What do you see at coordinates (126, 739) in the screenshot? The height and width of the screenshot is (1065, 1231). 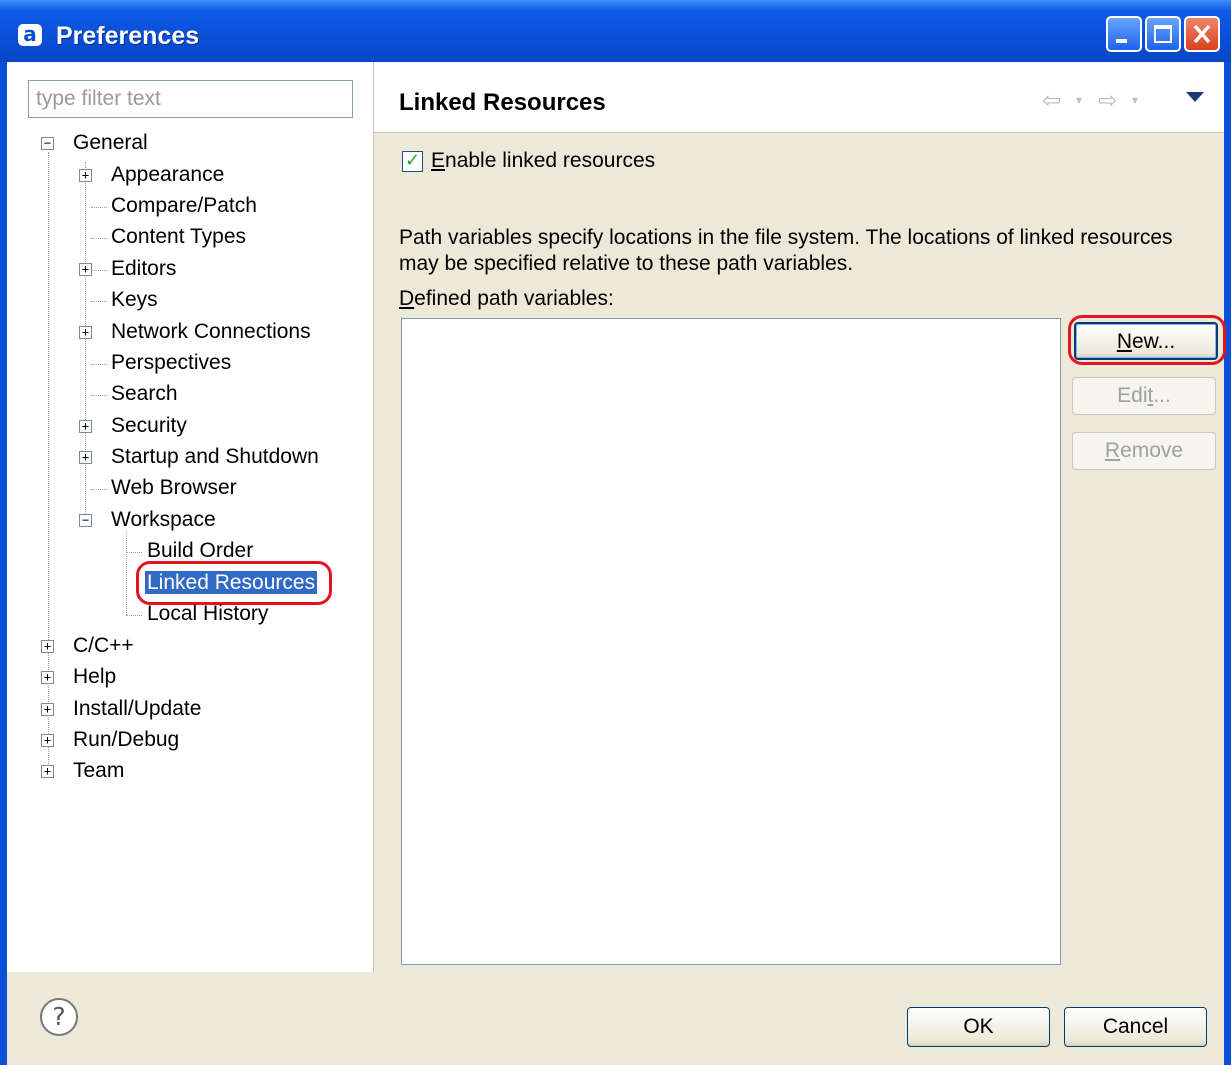 I see `tree-item-label: Run/Debug` at bounding box center [126, 739].